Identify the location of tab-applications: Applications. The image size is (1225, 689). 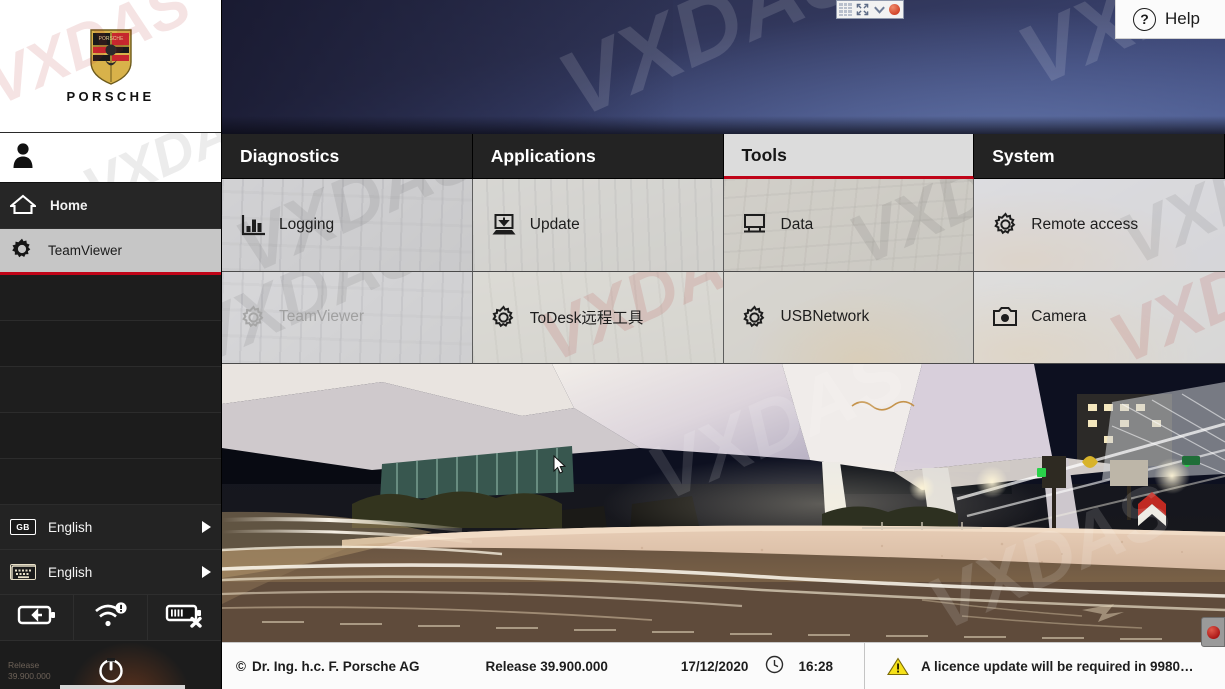
(598, 156).